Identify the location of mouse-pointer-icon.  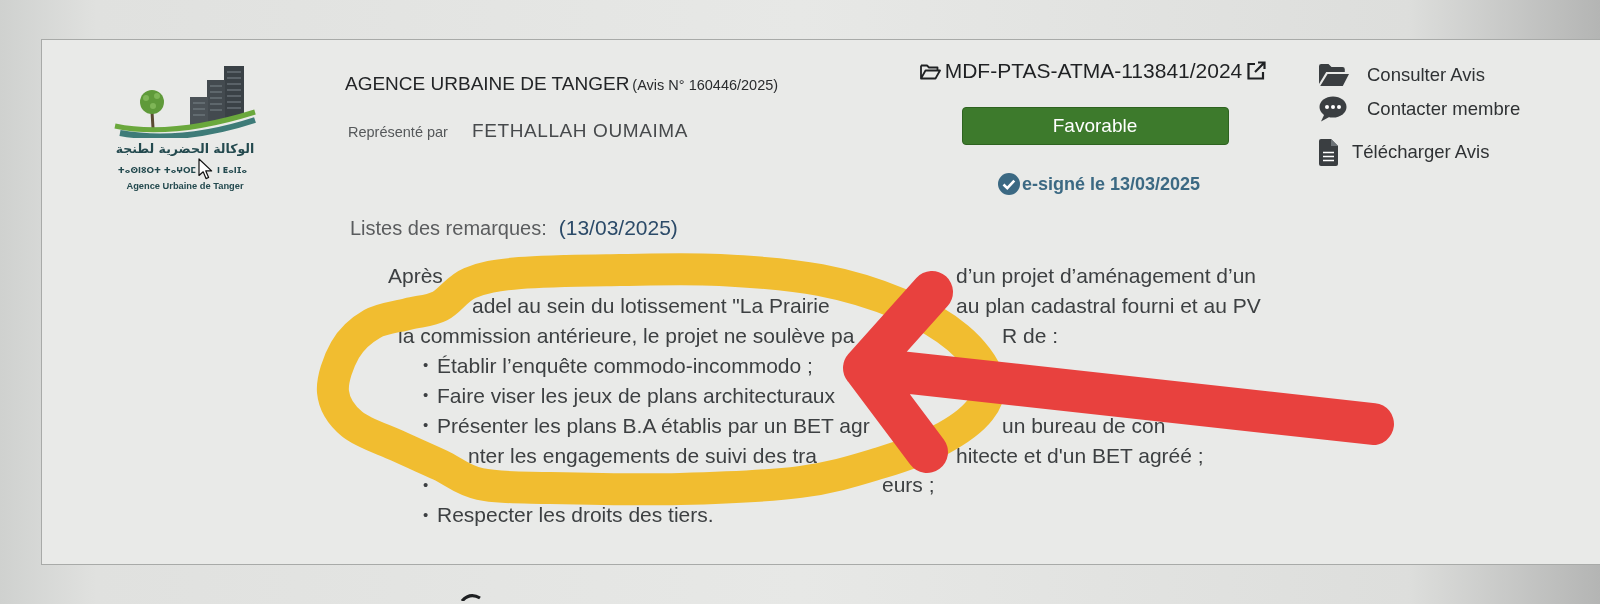
(206, 169).